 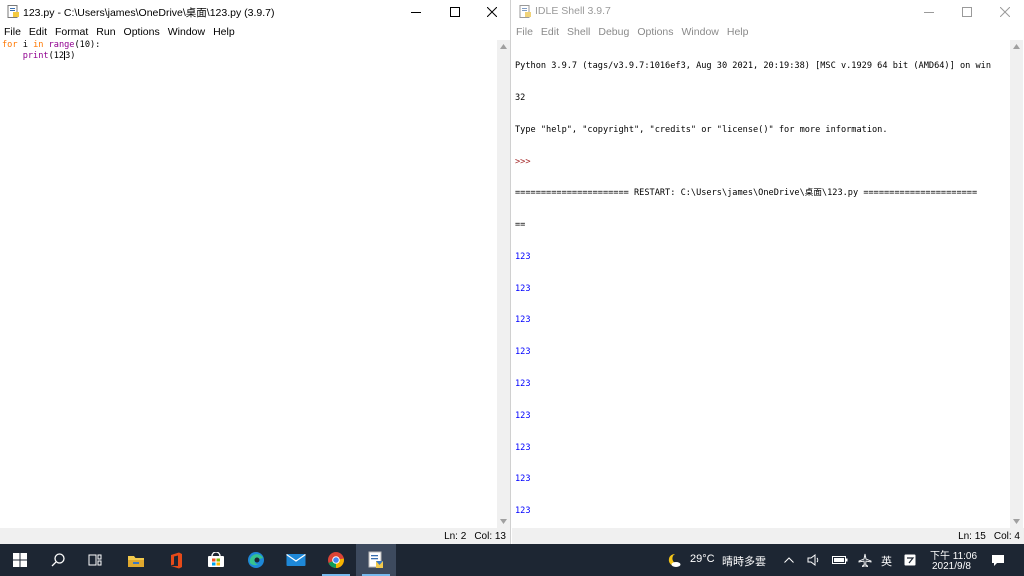 I want to click on editor-minimize-button, so click(x=416, y=12).